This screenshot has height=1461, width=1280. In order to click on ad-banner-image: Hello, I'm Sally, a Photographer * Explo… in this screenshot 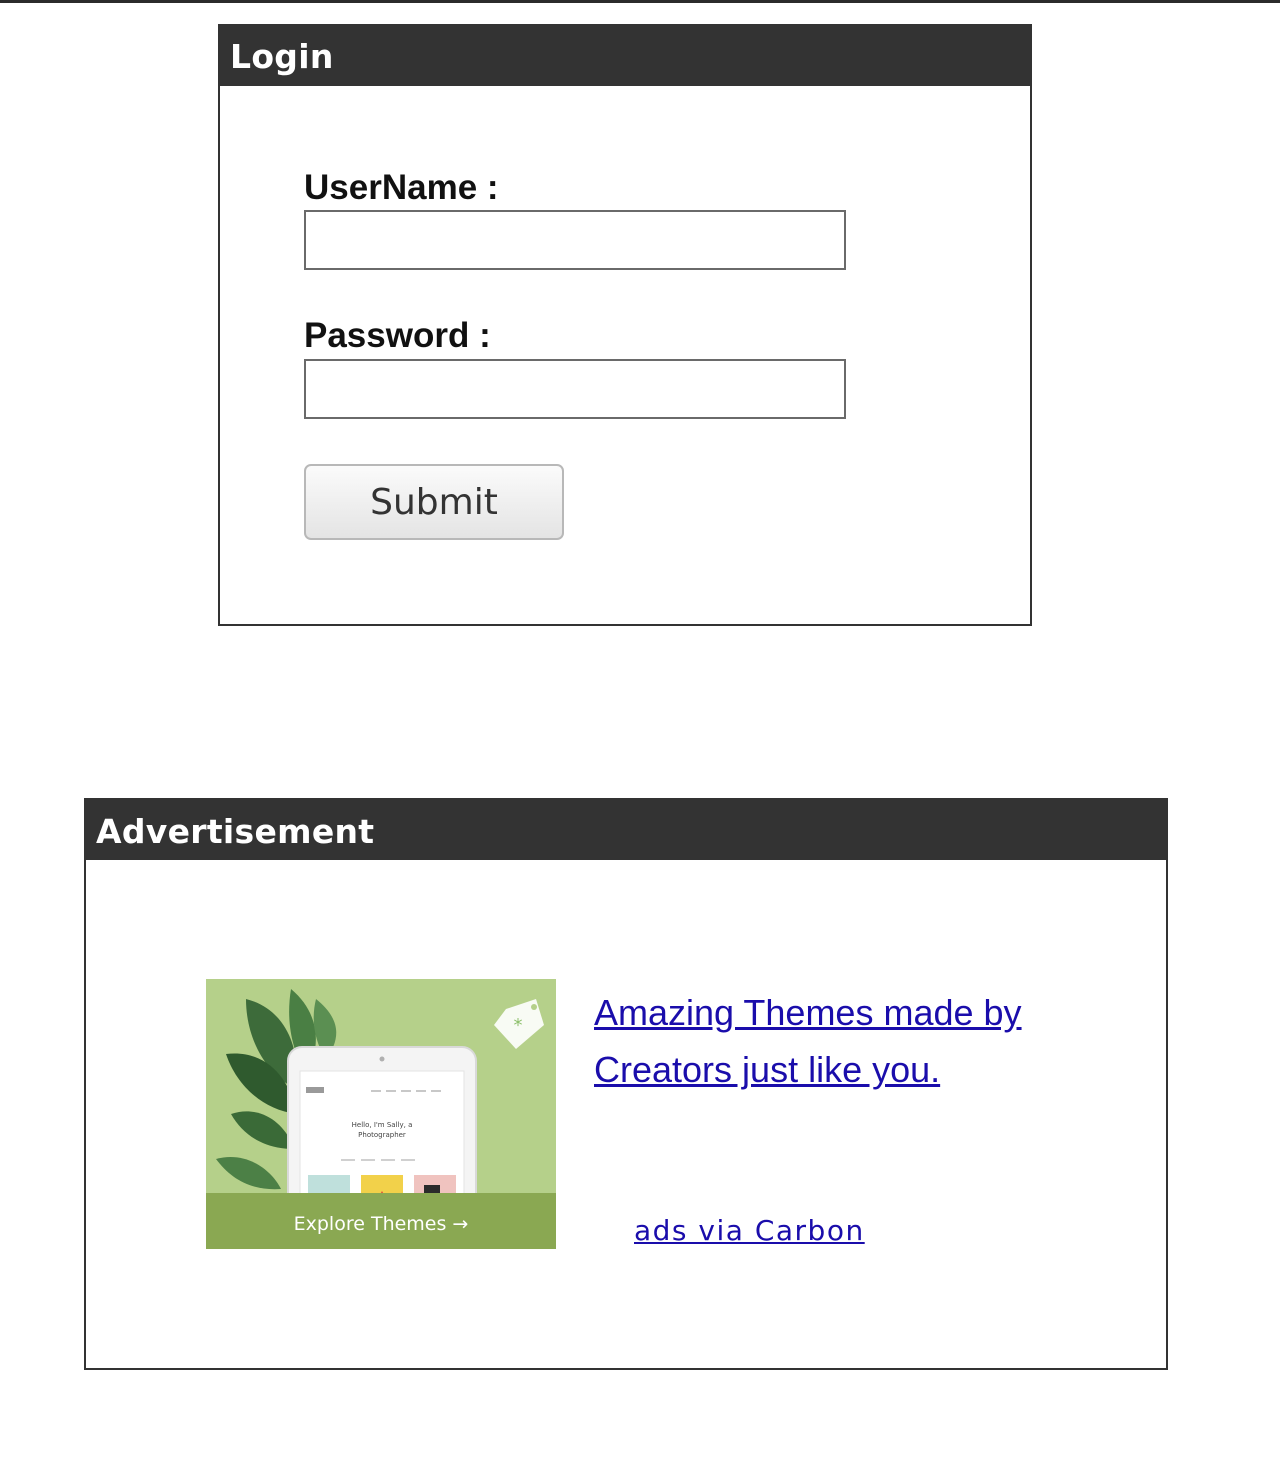, I will do `click(381, 1114)`.